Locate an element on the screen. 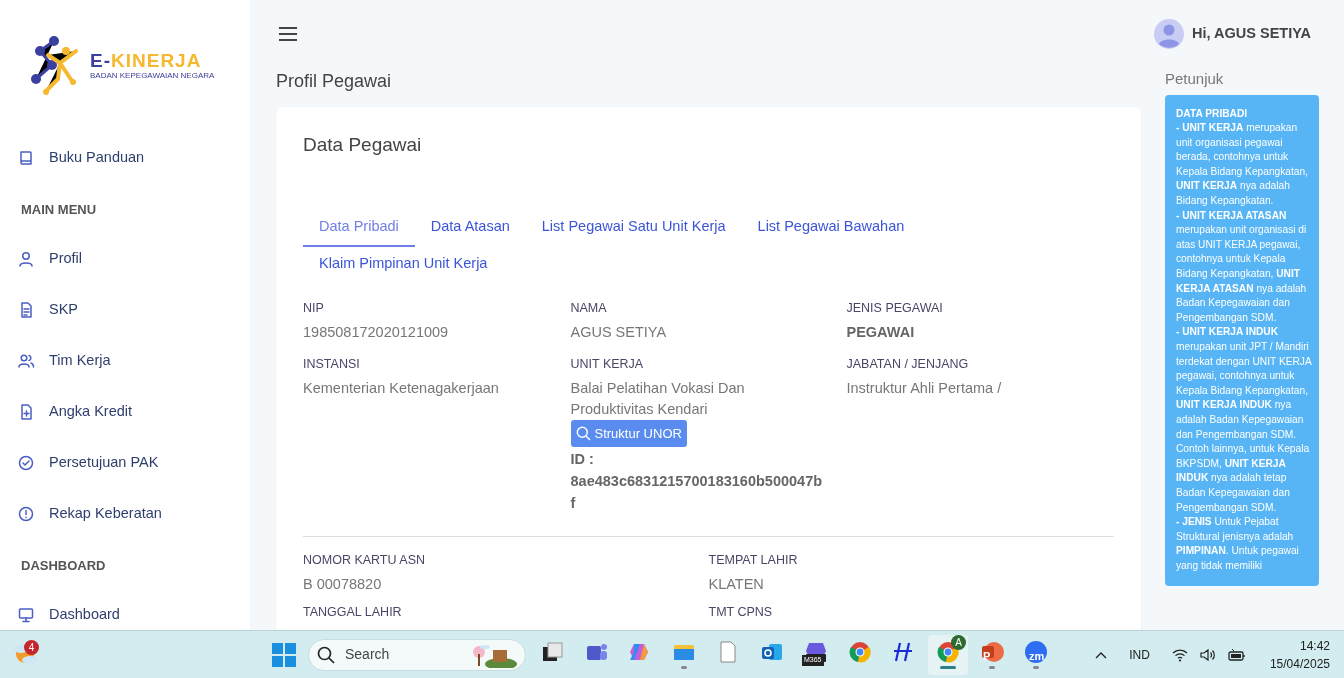 The width and height of the screenshot is (1344, 678). field-value: KLATEN is located at coordinates (736, 584).